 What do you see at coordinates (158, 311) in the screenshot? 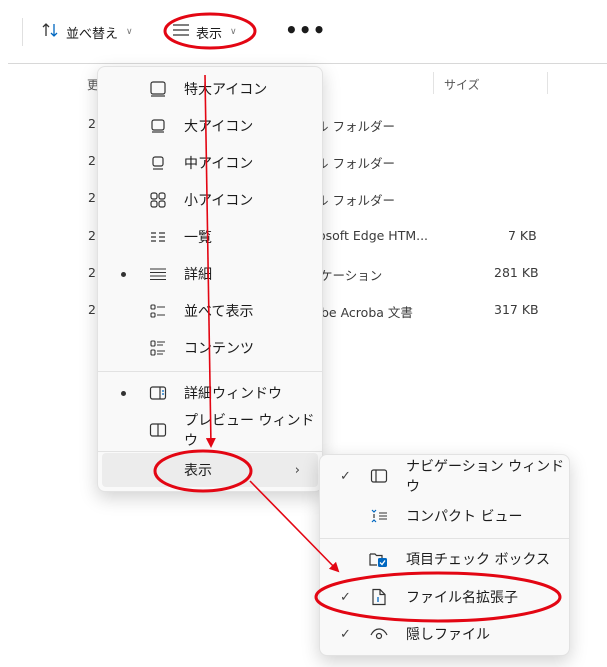
I see `tiles-icon` at bounding box center [158, 311].